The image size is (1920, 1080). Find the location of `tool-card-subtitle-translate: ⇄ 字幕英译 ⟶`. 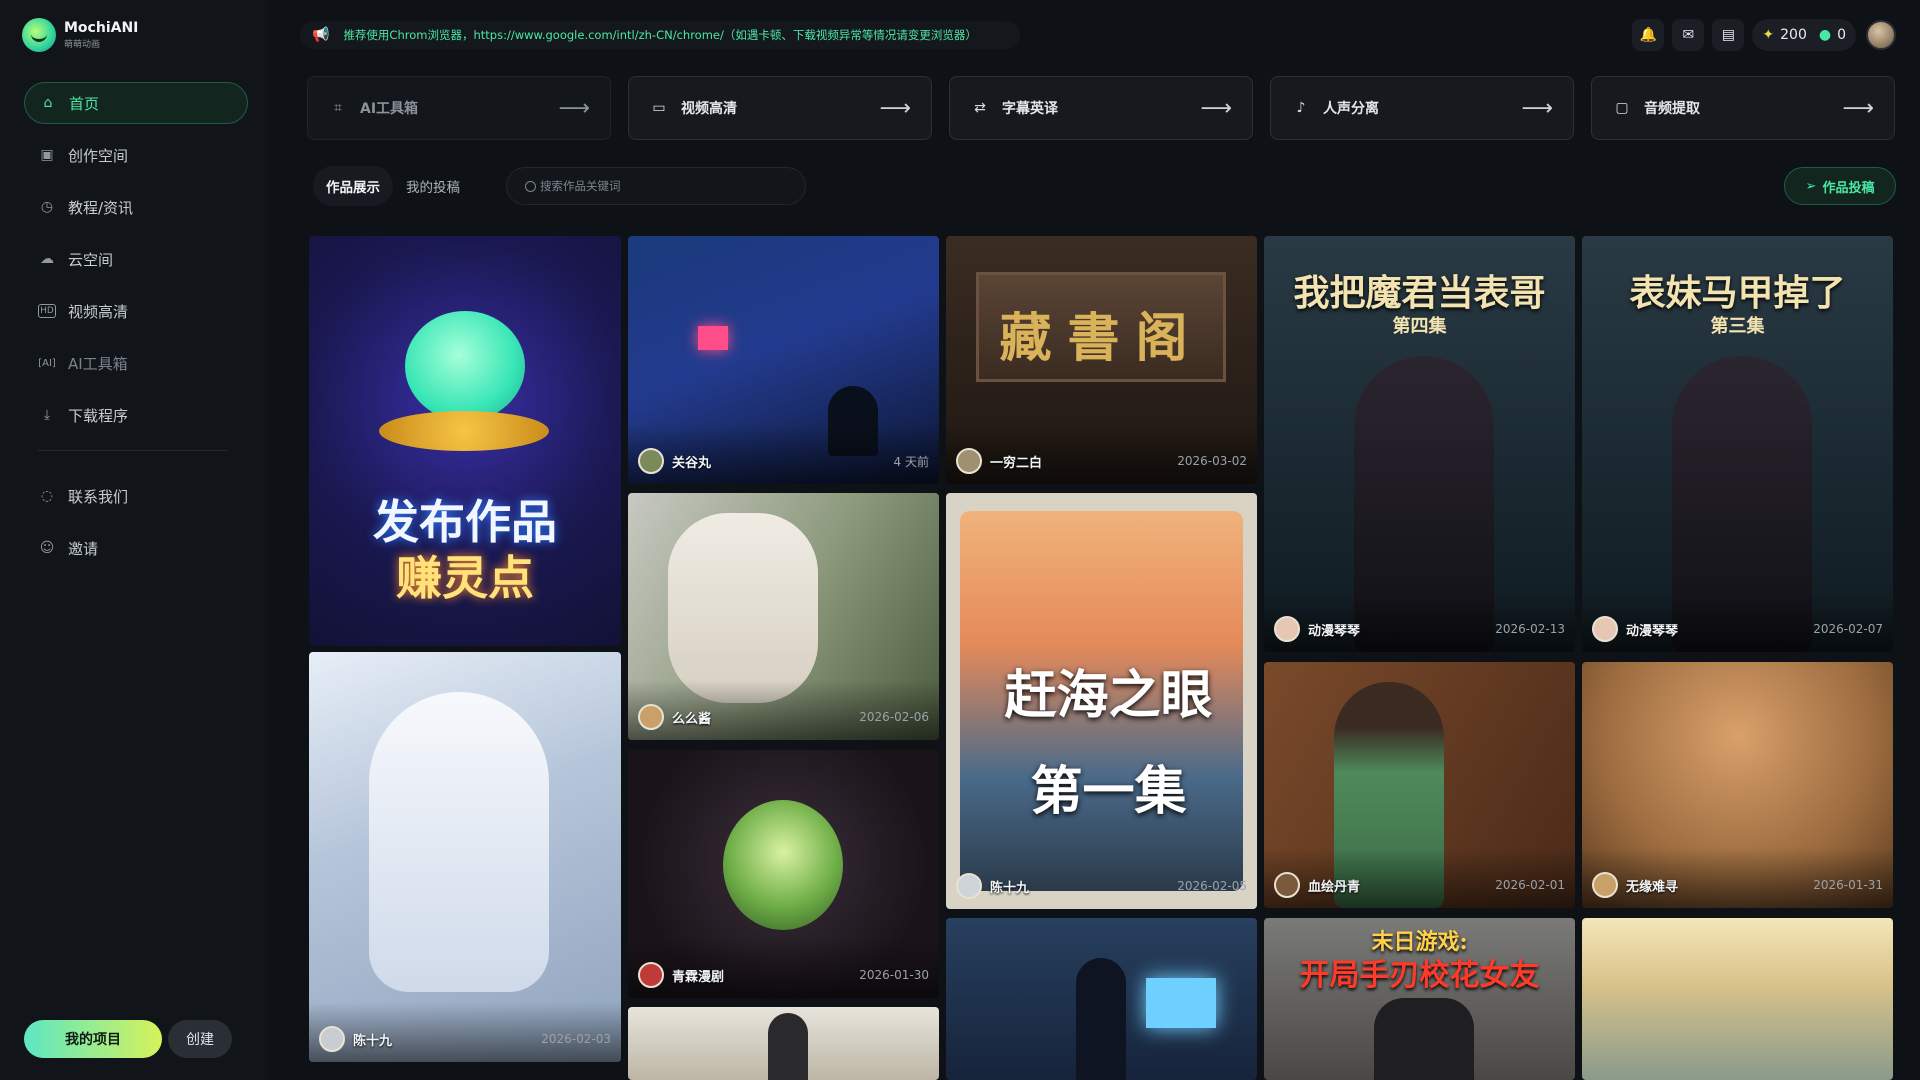

tool-card-subtitle-translate: ⇄ 字幕英译 ⟶ is located at coordinates (1101, 108).